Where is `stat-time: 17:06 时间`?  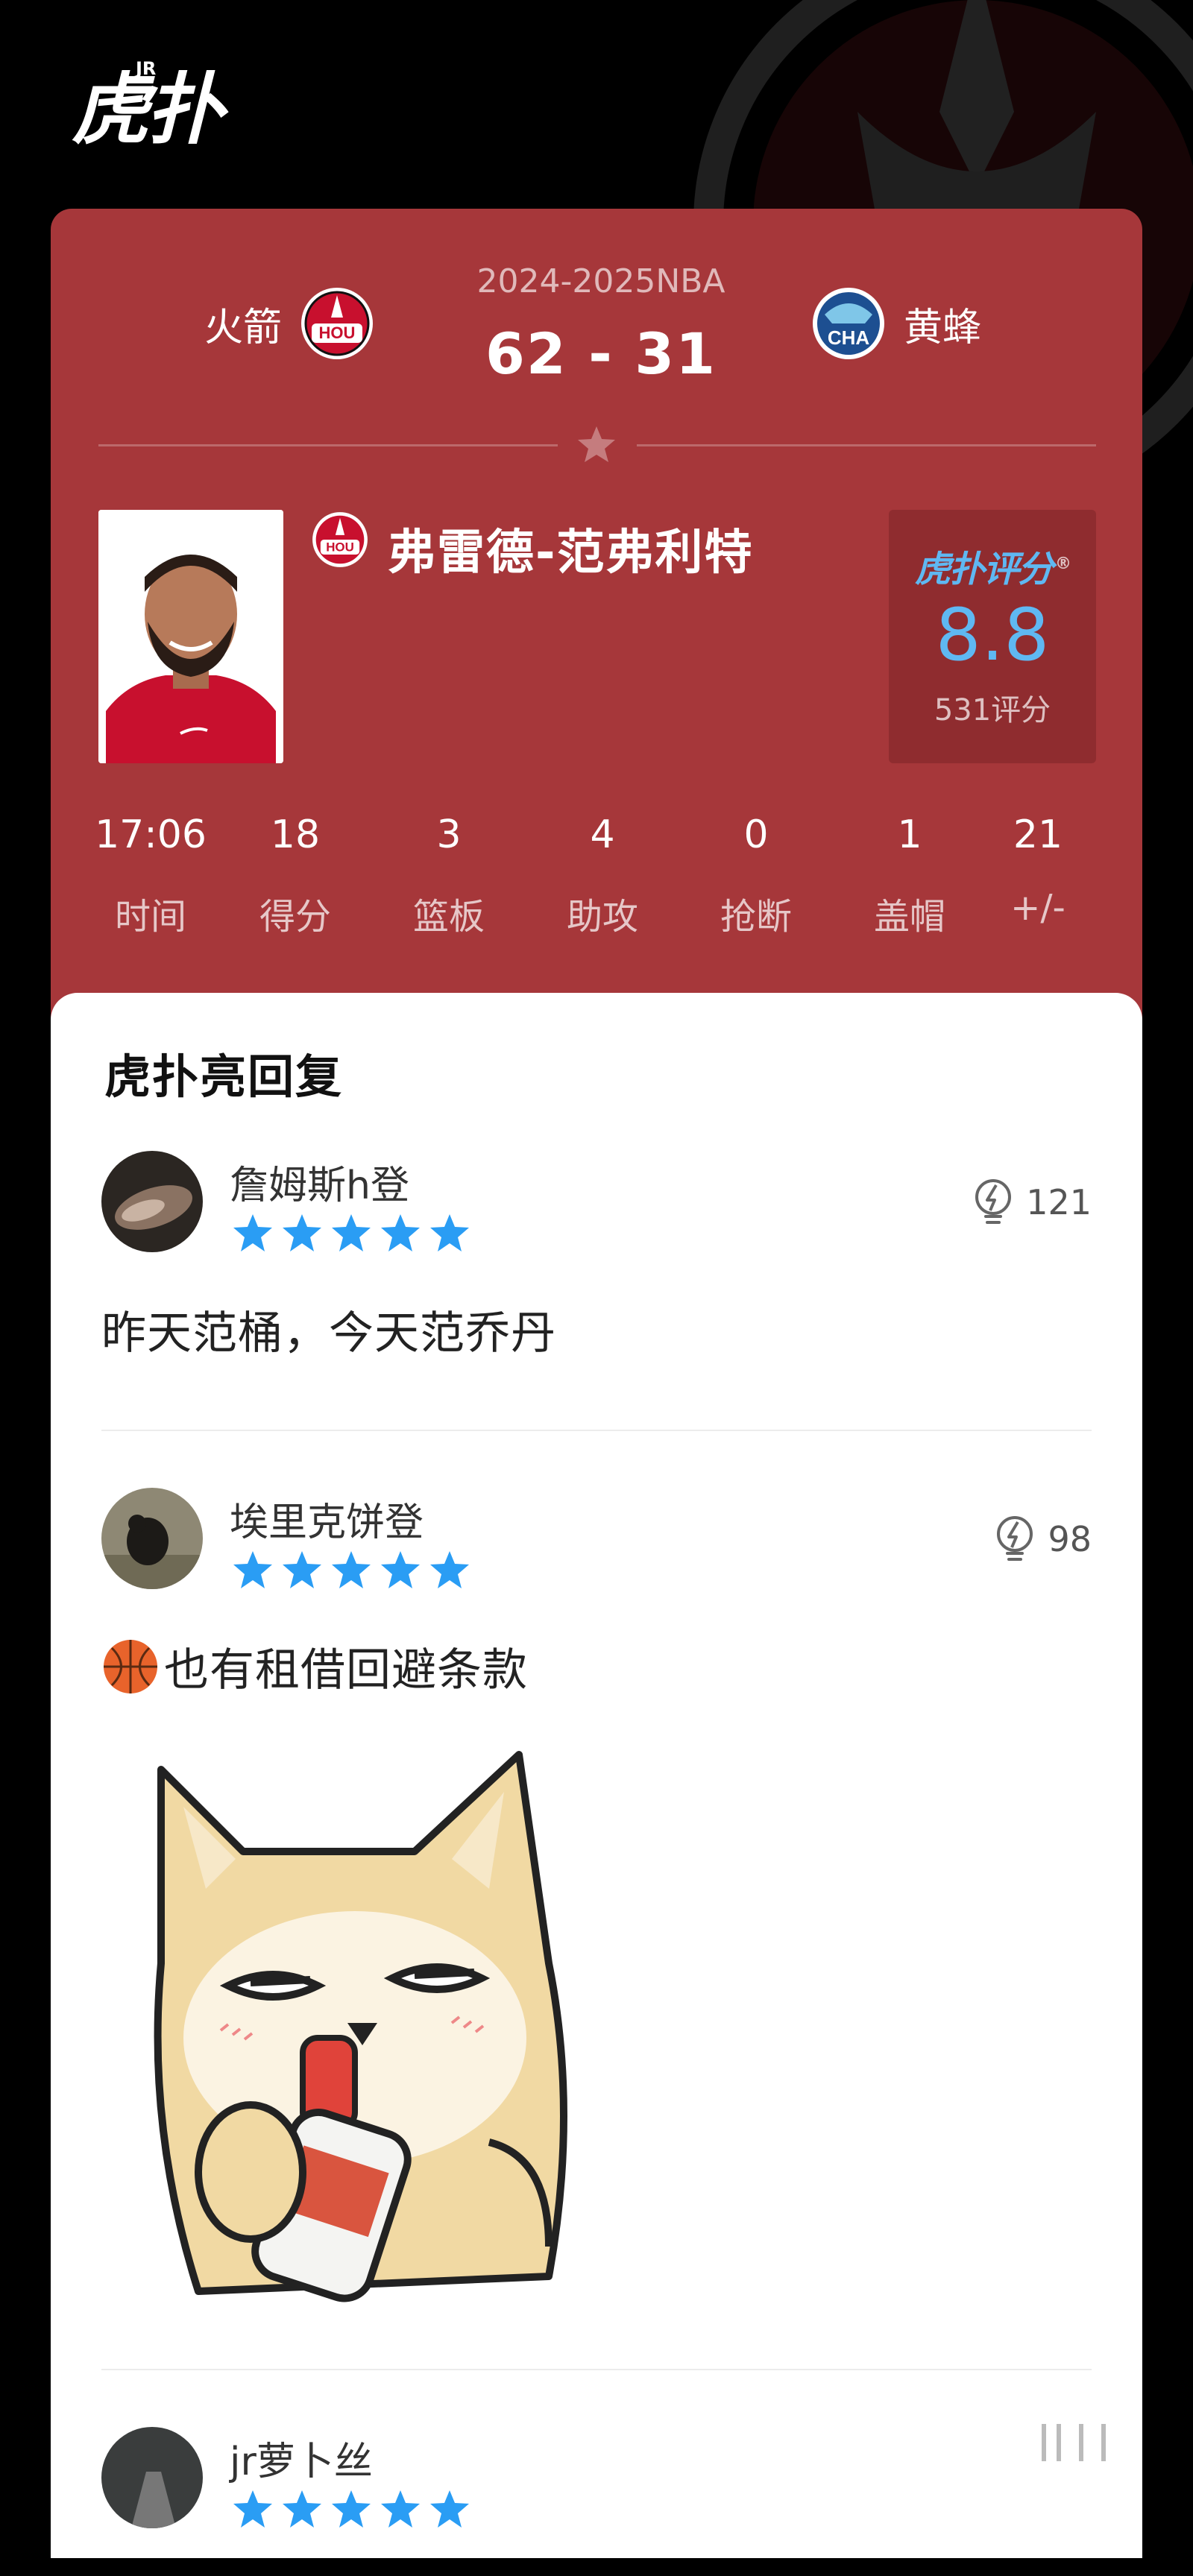 stat-time: 17:06 时间 is located at coordinates (151, 875).